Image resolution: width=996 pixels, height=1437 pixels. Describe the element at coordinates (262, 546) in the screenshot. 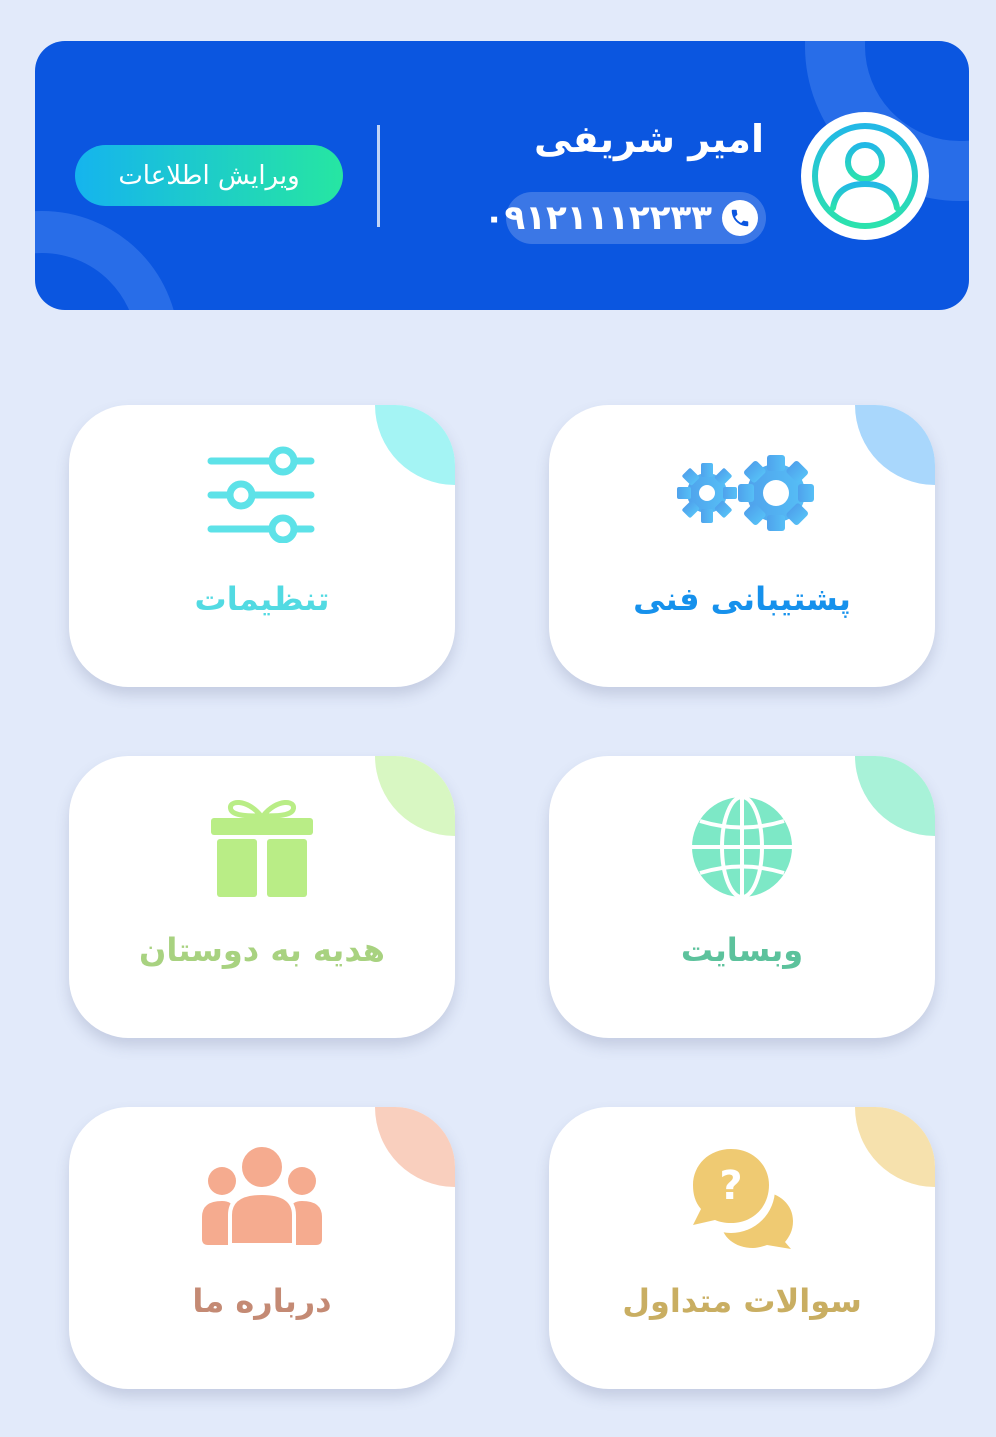

I see `tile-settings: تنظیمات` at that location.